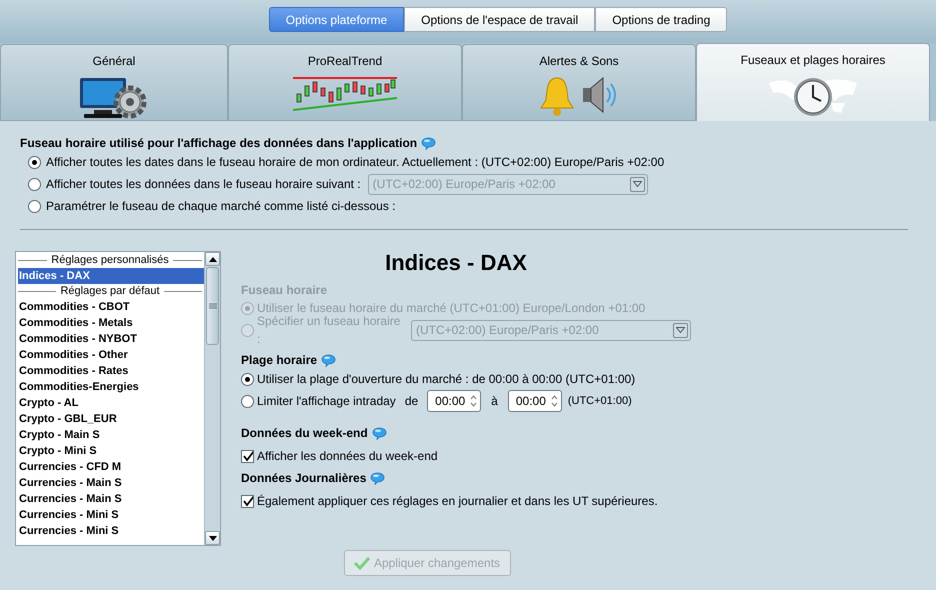 The image size is (936, 590). Describe the element at coordinates (457, 501) in the screenshot. I see `checkbox-label: Également appliquer ces réglages en journalier et dans les UT supérieures.` at that location.